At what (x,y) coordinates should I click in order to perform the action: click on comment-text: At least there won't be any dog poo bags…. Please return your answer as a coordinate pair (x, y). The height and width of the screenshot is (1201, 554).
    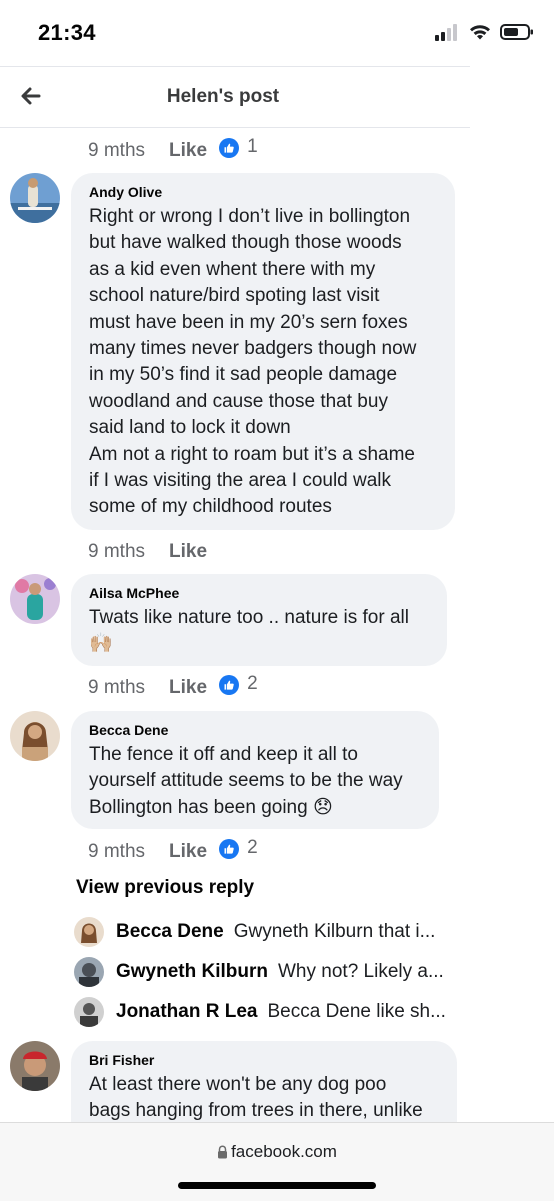
    Looking at the image, I should click on (256, 1098).